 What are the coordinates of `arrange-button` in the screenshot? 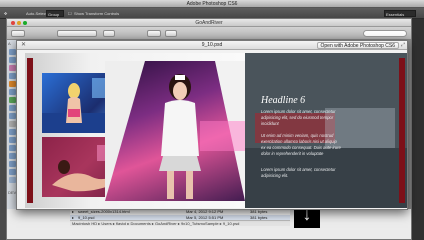 It's located at (109, 33).